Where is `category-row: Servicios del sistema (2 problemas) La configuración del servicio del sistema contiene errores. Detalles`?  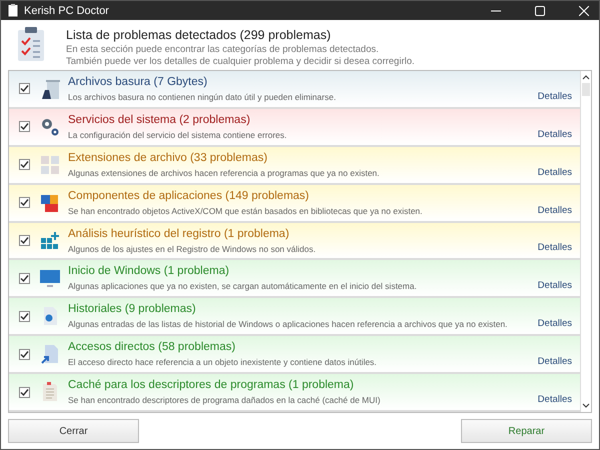
category-row: Servicios del sistema (2 problemas) La configuración del servicio del sistema contiene errores. Detalles is located at coordinates (294, 127).